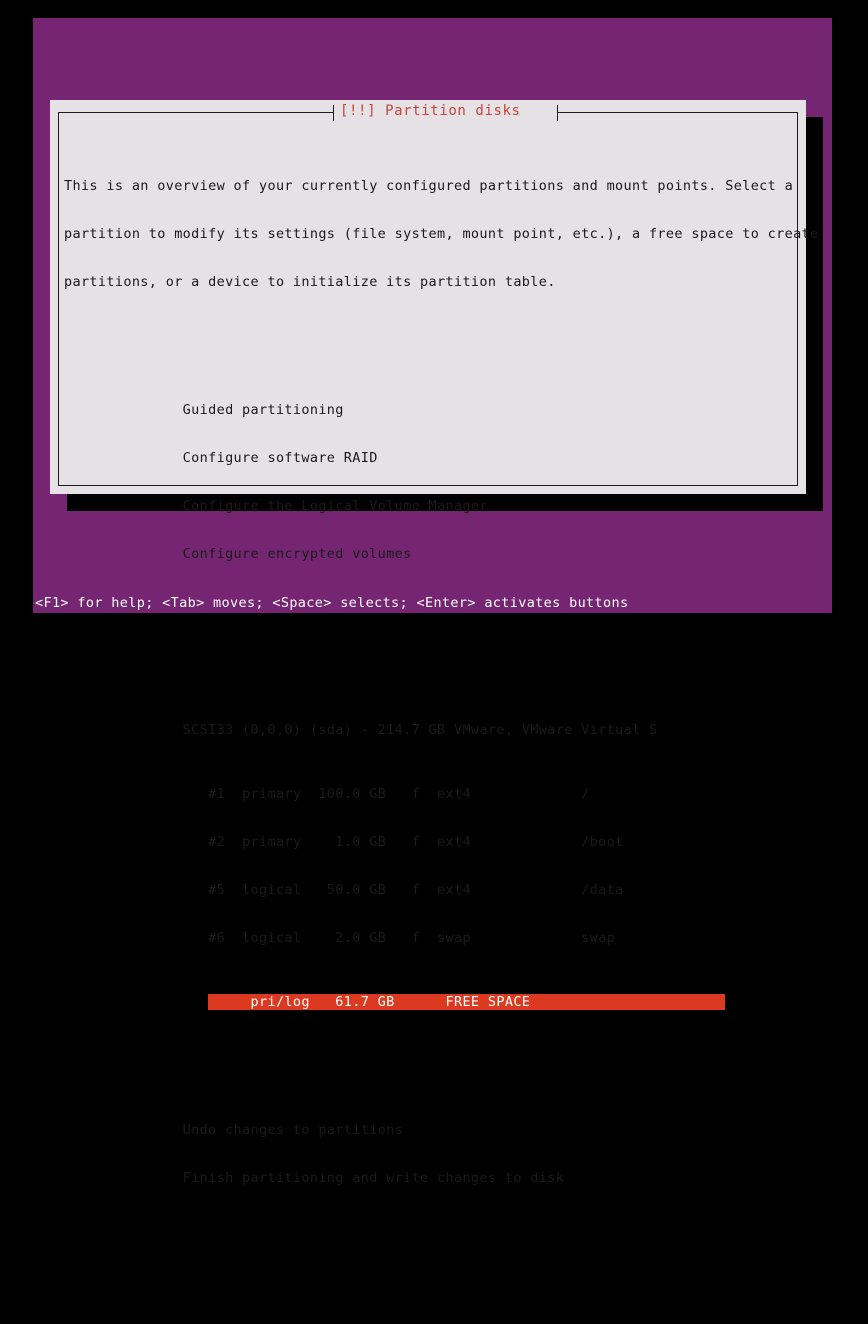 Image resolution: width=868 pixels, height=1324 pixels. I want to click on table-row: #1 primary 100.0 GB f ext4 /, so click(427, 794).